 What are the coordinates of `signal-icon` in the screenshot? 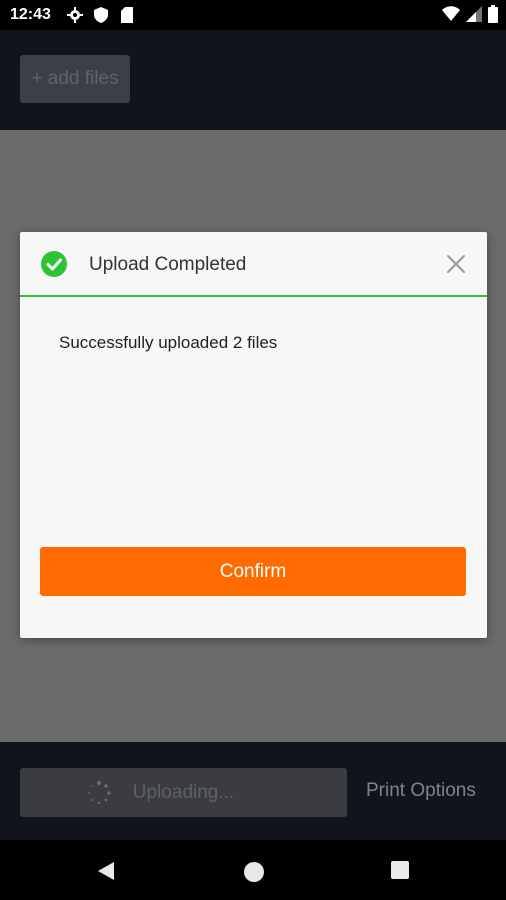 It's located at (474, 16).